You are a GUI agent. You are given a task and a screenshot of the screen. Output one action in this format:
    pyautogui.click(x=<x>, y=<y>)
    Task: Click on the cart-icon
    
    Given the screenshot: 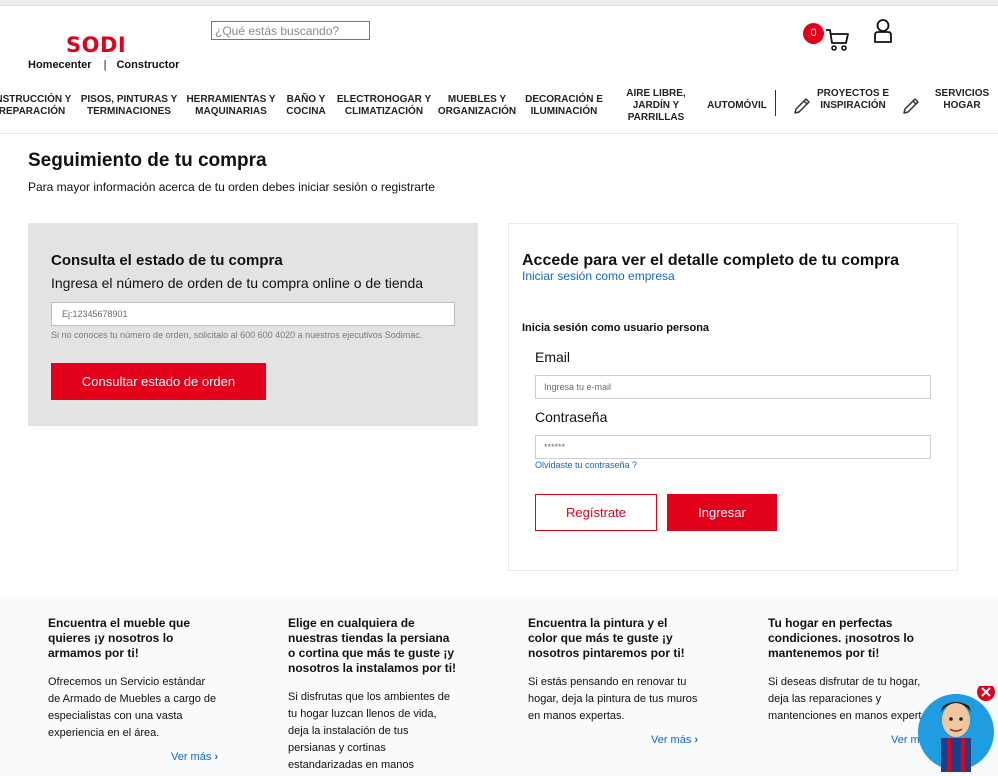 What is the action you would take?
    pyautogui.click(x=837, y=40)
    